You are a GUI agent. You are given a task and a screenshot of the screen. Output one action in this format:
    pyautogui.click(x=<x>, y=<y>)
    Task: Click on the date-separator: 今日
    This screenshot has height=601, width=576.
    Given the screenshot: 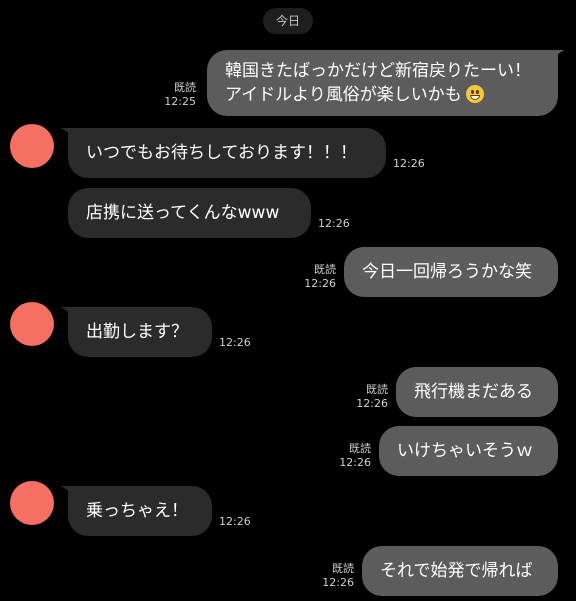 What is the action you would take?
    pyautogui.click(x=288, y=21)
    